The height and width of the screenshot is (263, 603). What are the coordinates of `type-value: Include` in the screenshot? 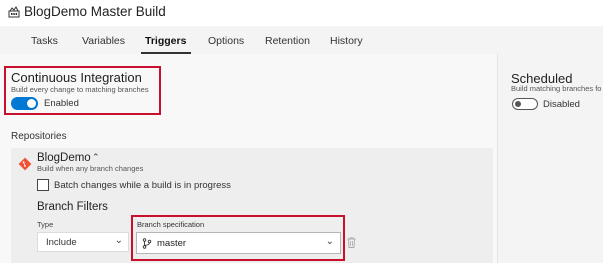 It's located at (61, 242).